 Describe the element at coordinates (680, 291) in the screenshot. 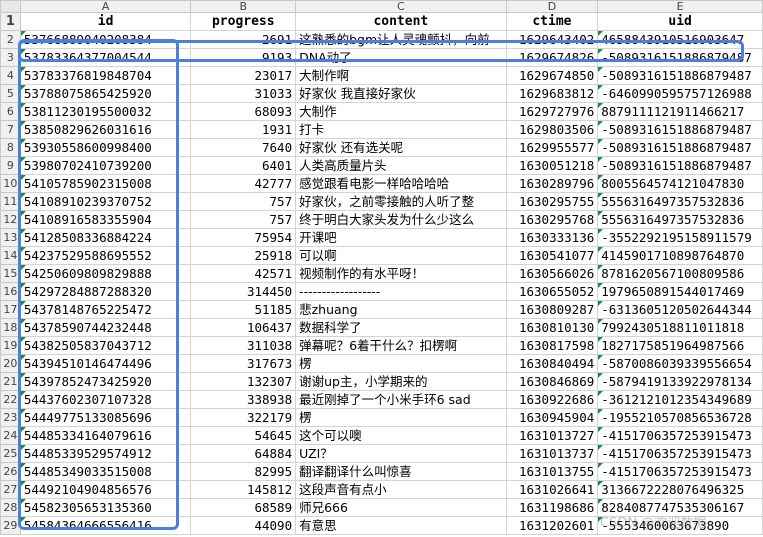

I see `cell-uid: 1979650891544017469` at that location.